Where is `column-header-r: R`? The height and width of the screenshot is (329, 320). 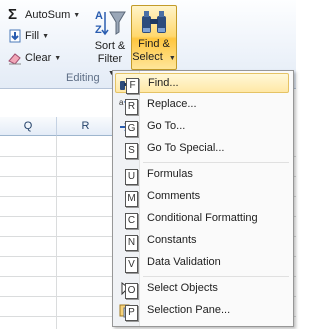 column-header-r: R is located at coordinates (86, 126).